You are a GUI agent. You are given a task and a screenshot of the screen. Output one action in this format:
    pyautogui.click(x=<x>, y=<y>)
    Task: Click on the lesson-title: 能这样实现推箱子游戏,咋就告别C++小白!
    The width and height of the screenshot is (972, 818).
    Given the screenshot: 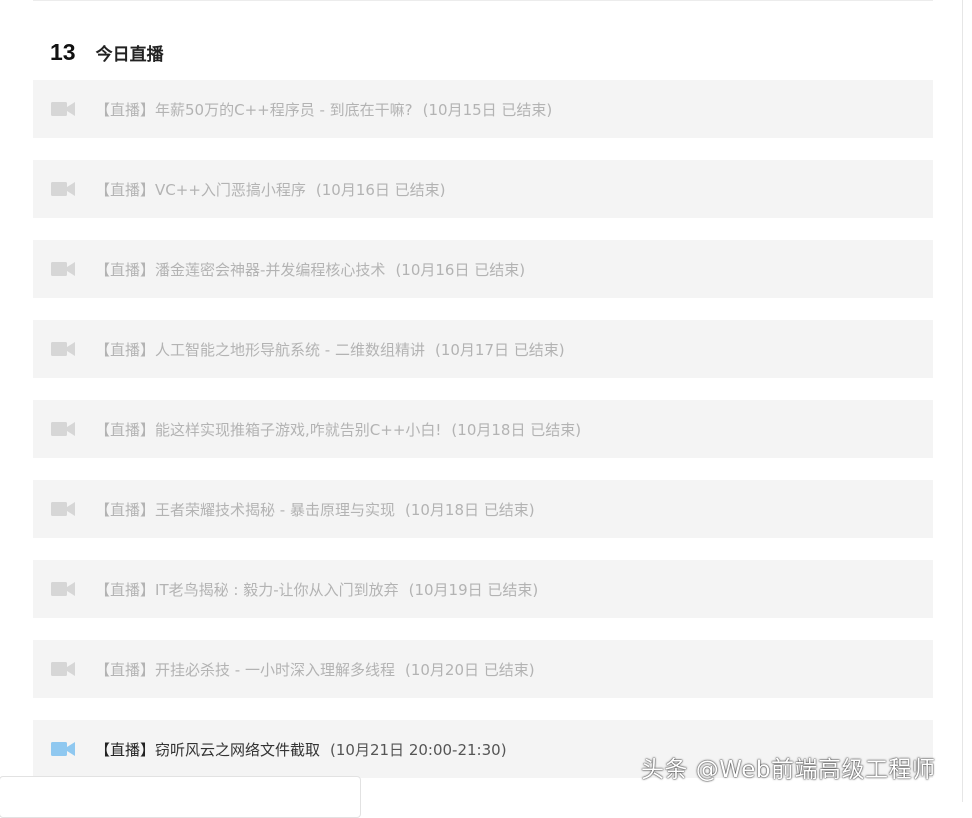 What is the action you would take?
    pyautogui.click(x=298, y=429)
    